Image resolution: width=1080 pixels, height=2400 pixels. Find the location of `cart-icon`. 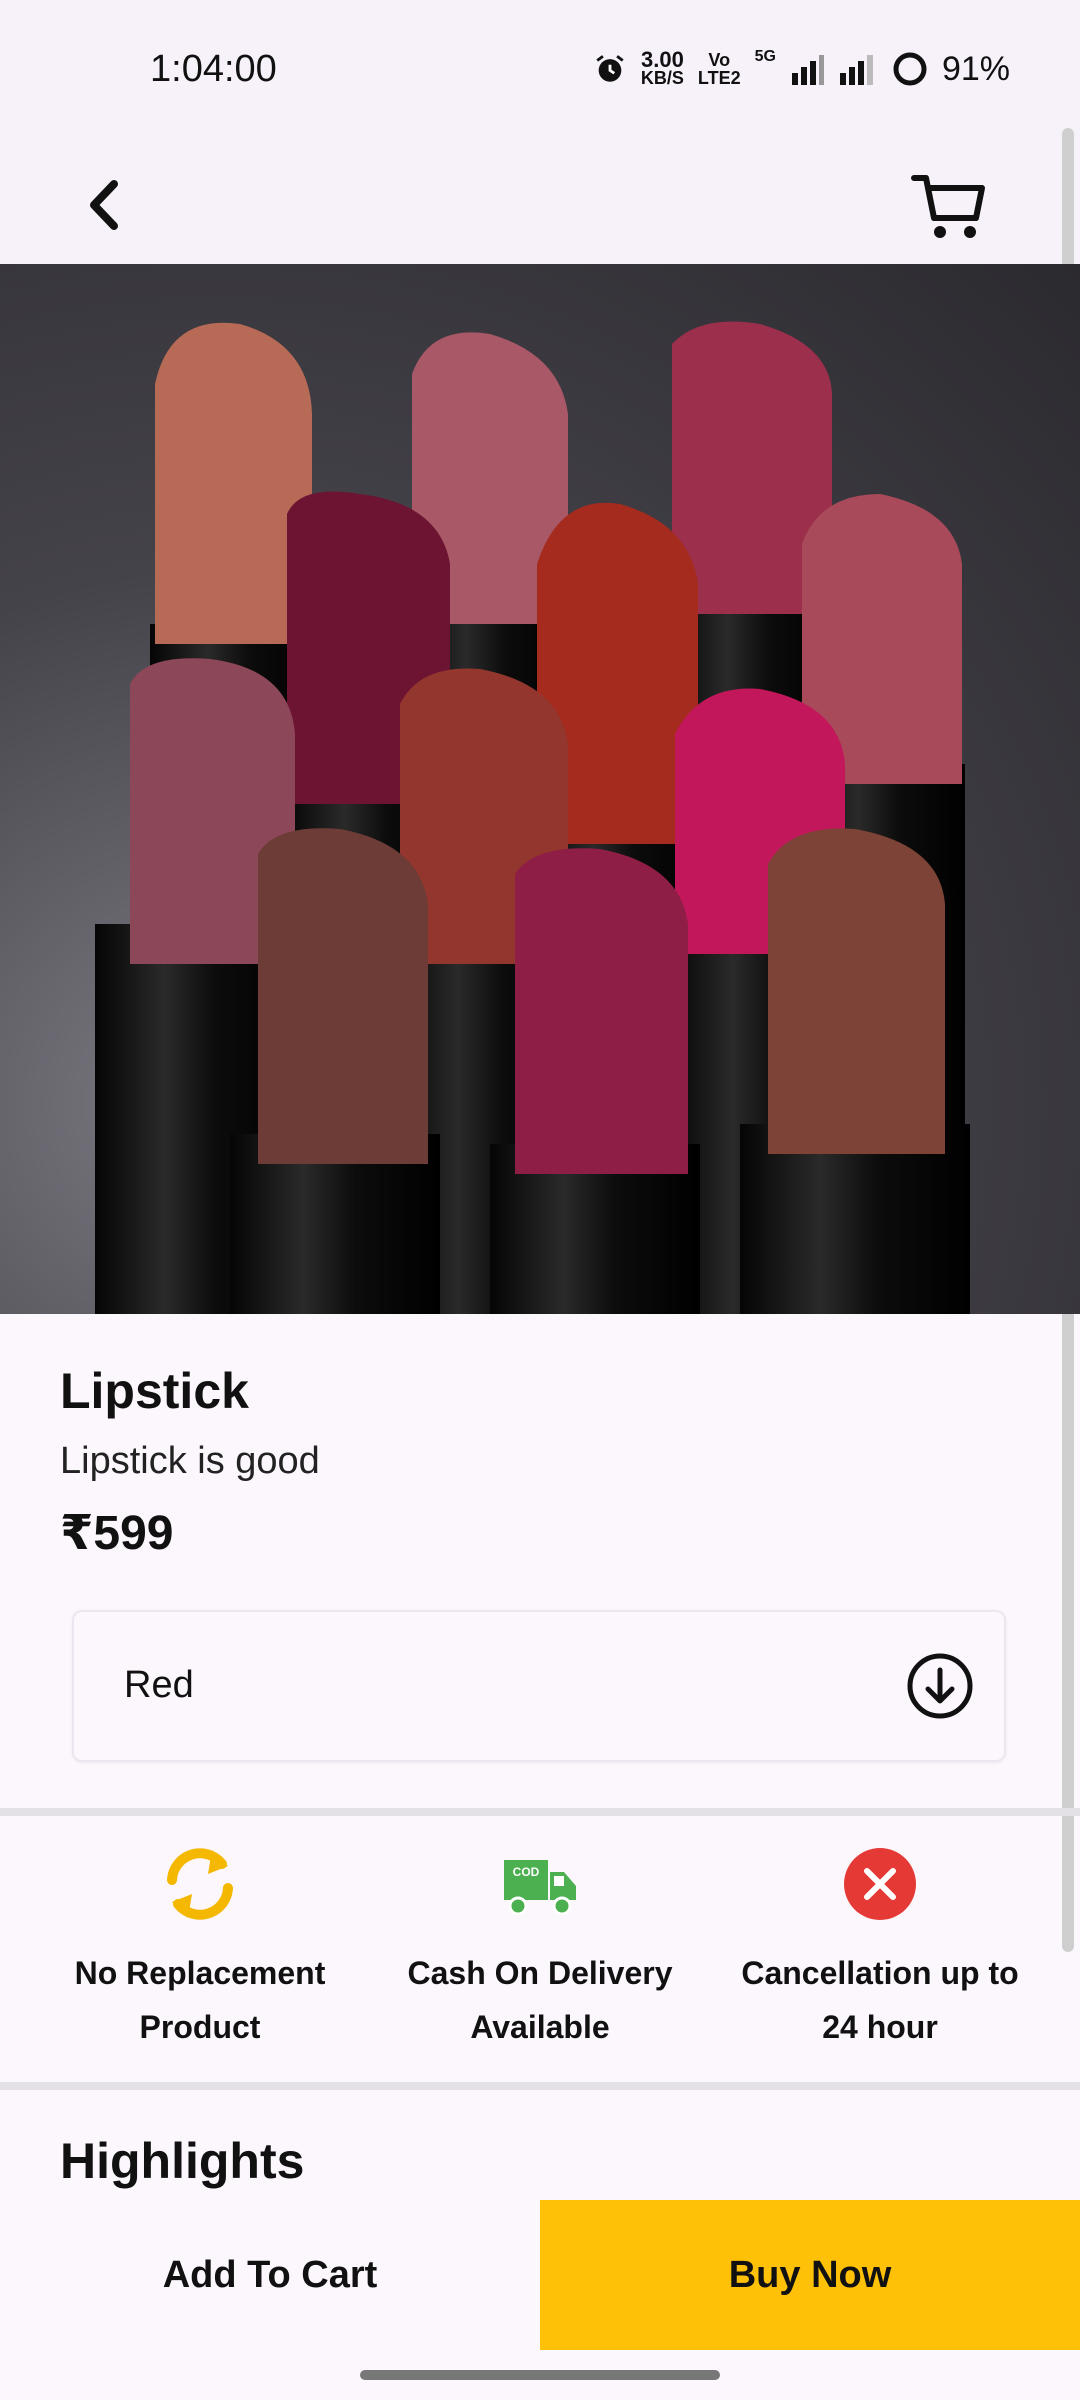

cart-icon is located at coordinates (948, 206).